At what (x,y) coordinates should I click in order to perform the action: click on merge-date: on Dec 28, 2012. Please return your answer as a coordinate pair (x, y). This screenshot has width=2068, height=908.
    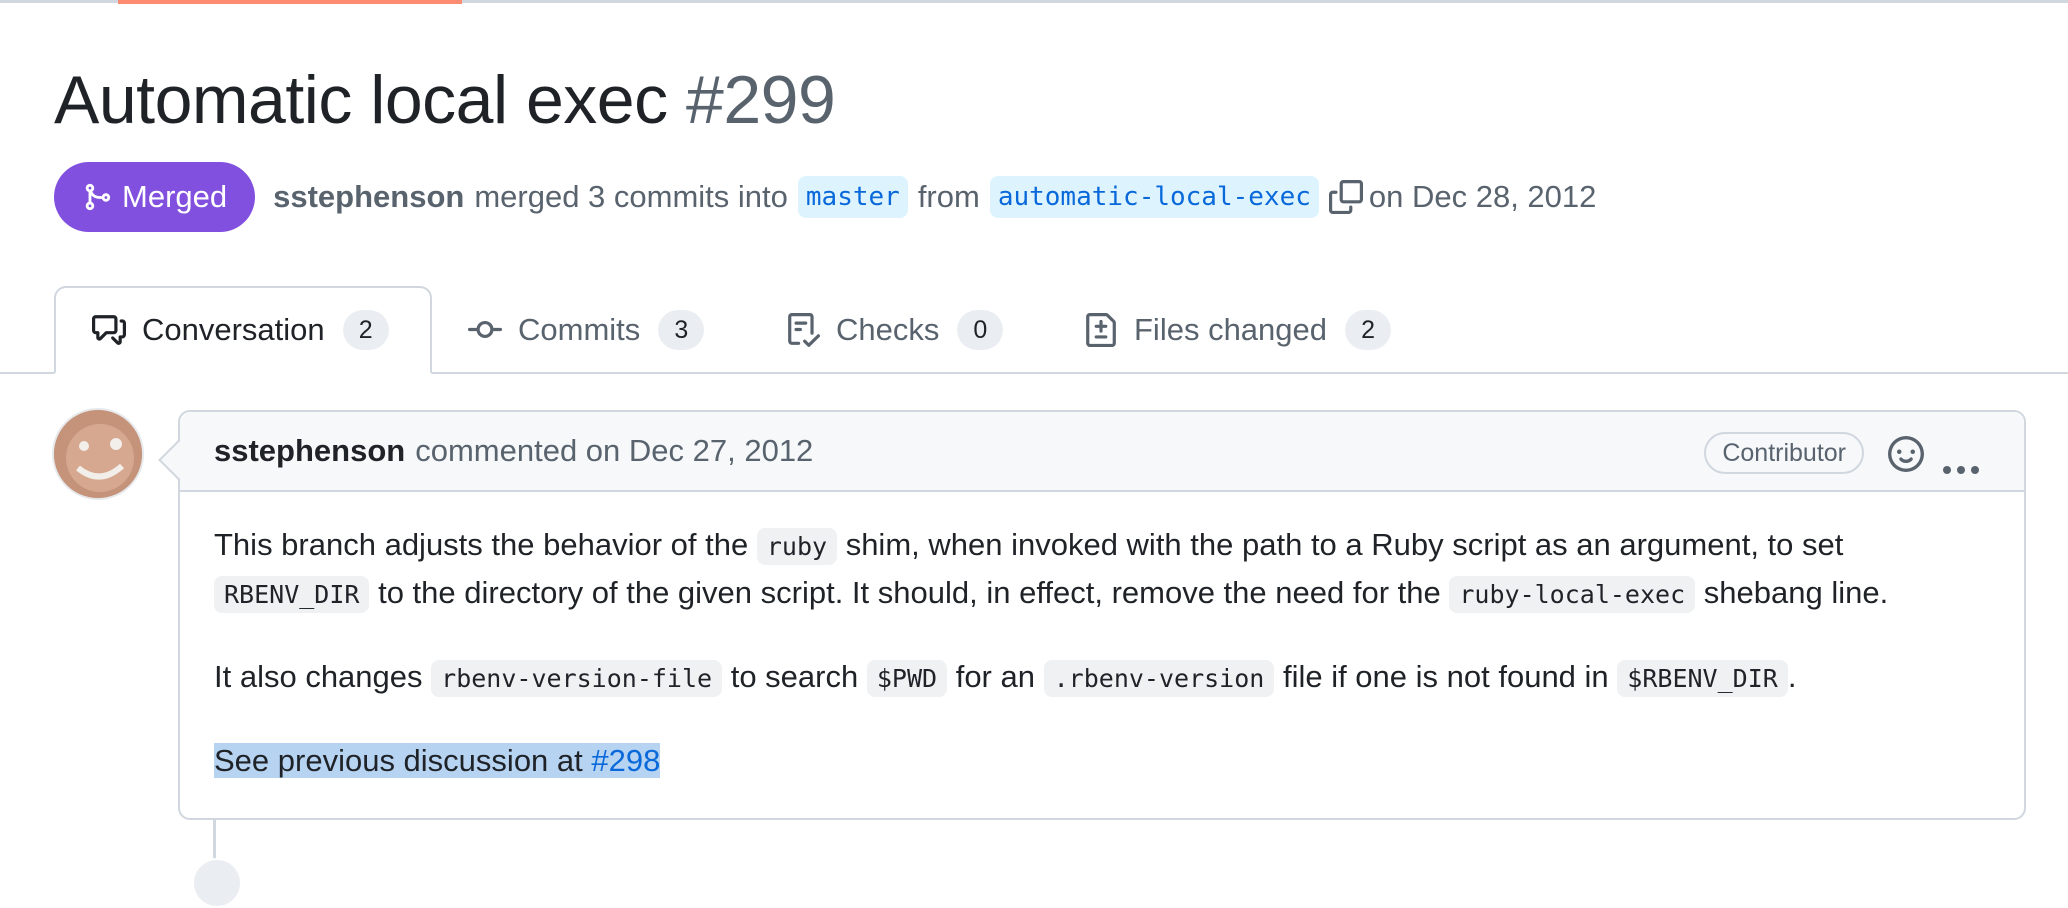
    Looking at the image, I should click on (1482, 196).